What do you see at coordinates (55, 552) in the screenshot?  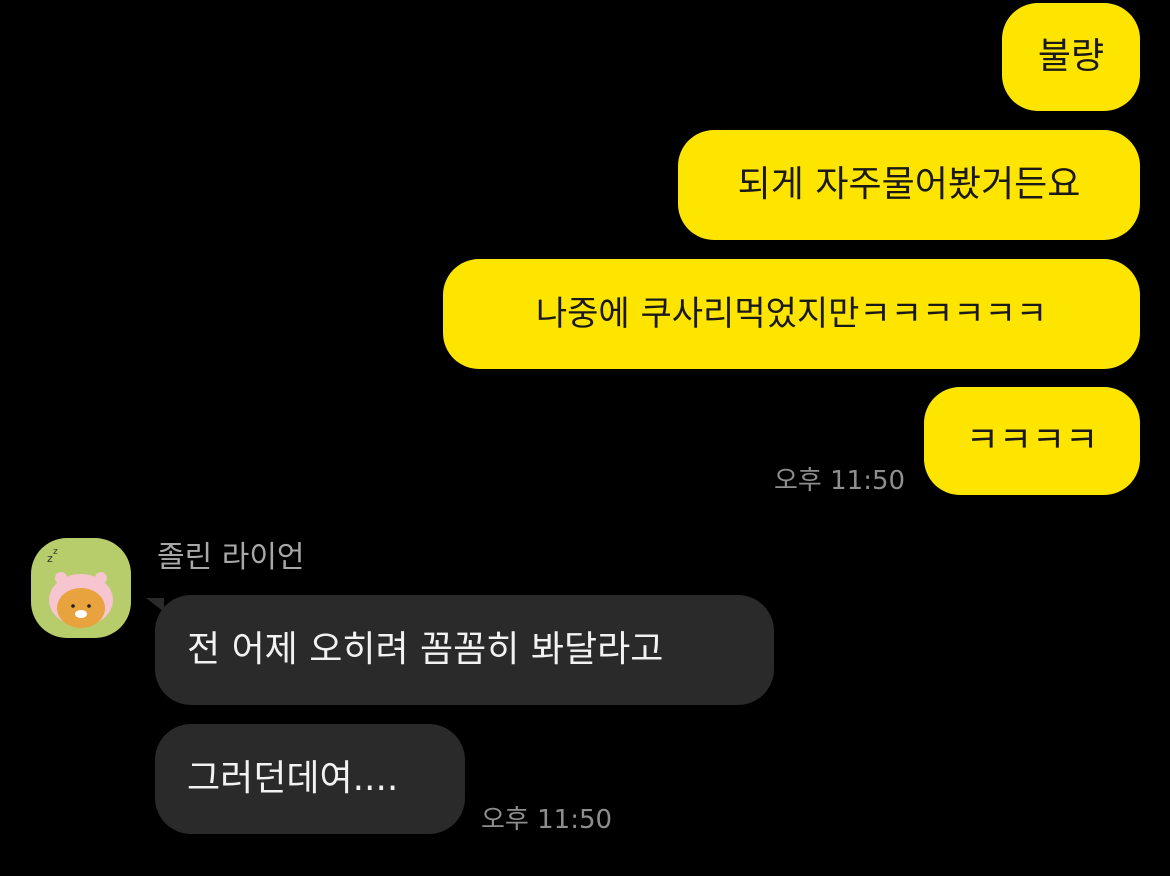 I see `svg-text: z` at bounding box center [55, 552].